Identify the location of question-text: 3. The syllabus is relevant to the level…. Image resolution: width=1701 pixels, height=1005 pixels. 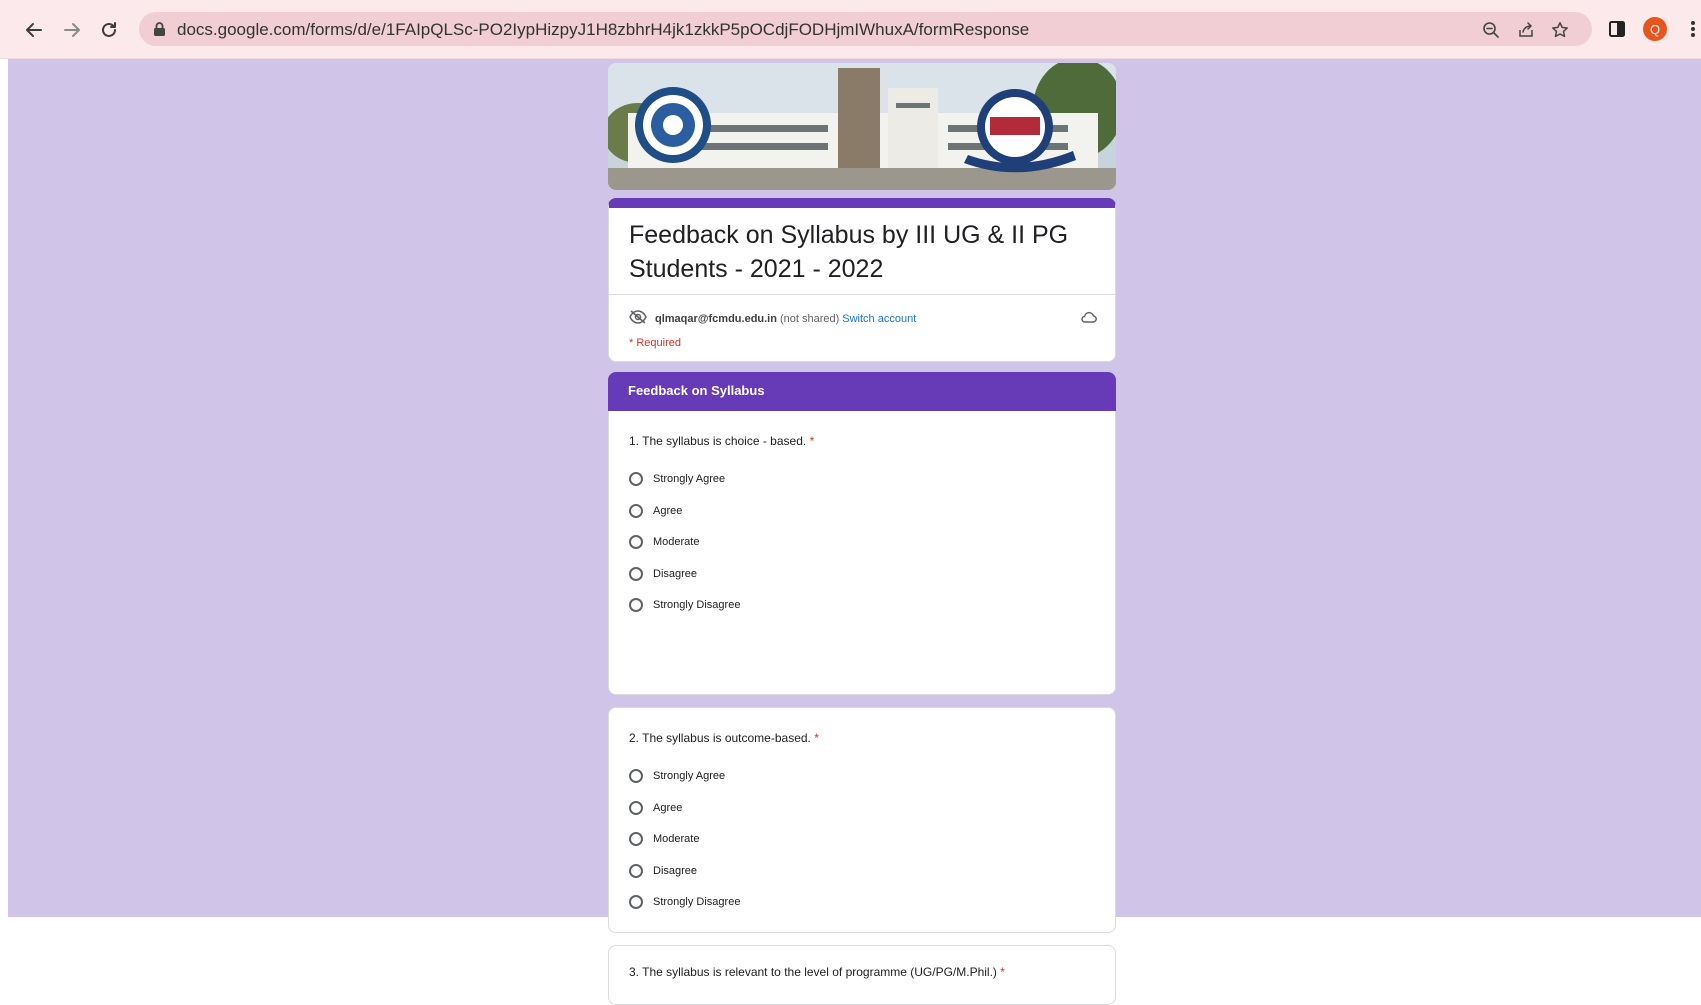
(817, 972).